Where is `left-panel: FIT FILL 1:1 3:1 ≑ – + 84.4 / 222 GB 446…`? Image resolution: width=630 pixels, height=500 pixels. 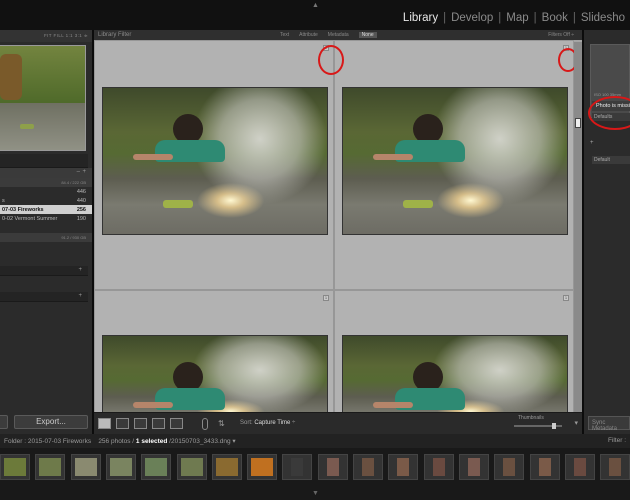 left-panel: FIT FILL 1:1 3:1 ≑ – + 84.4 / 222 GB 446… is located at coordinates (46, 232).